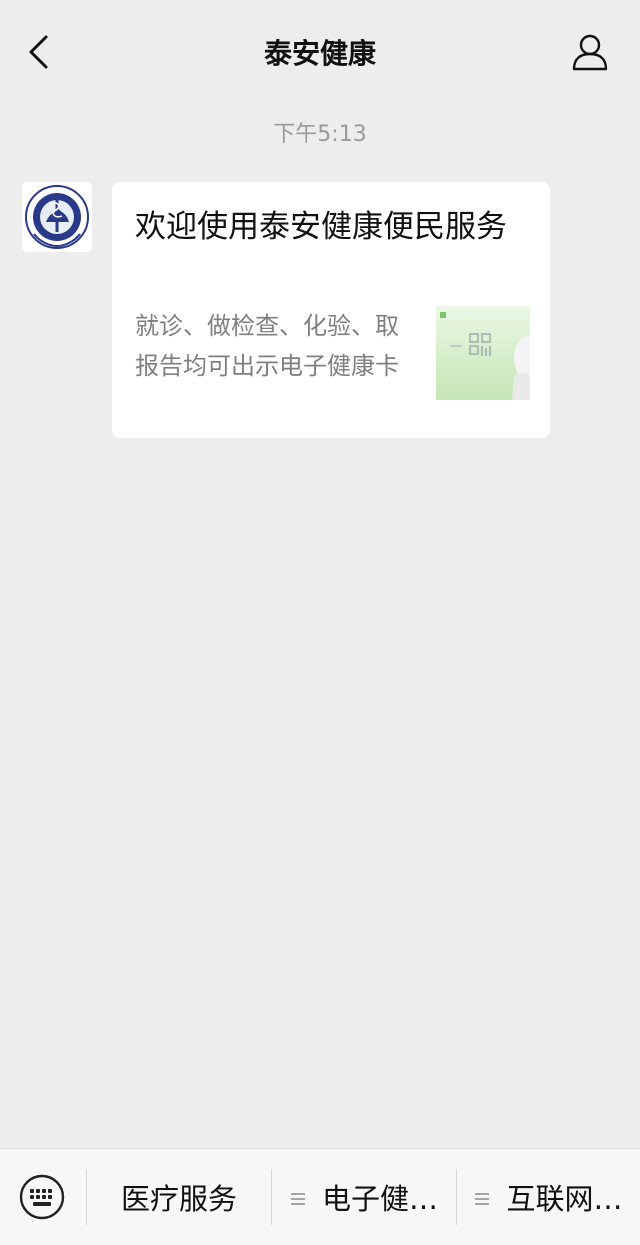 The image size is (640, 1245). Describe the element at coordinates (321, 227) in the screenshot. I see `message-title: 欢迎使用泰安健康便民服务` at that location.